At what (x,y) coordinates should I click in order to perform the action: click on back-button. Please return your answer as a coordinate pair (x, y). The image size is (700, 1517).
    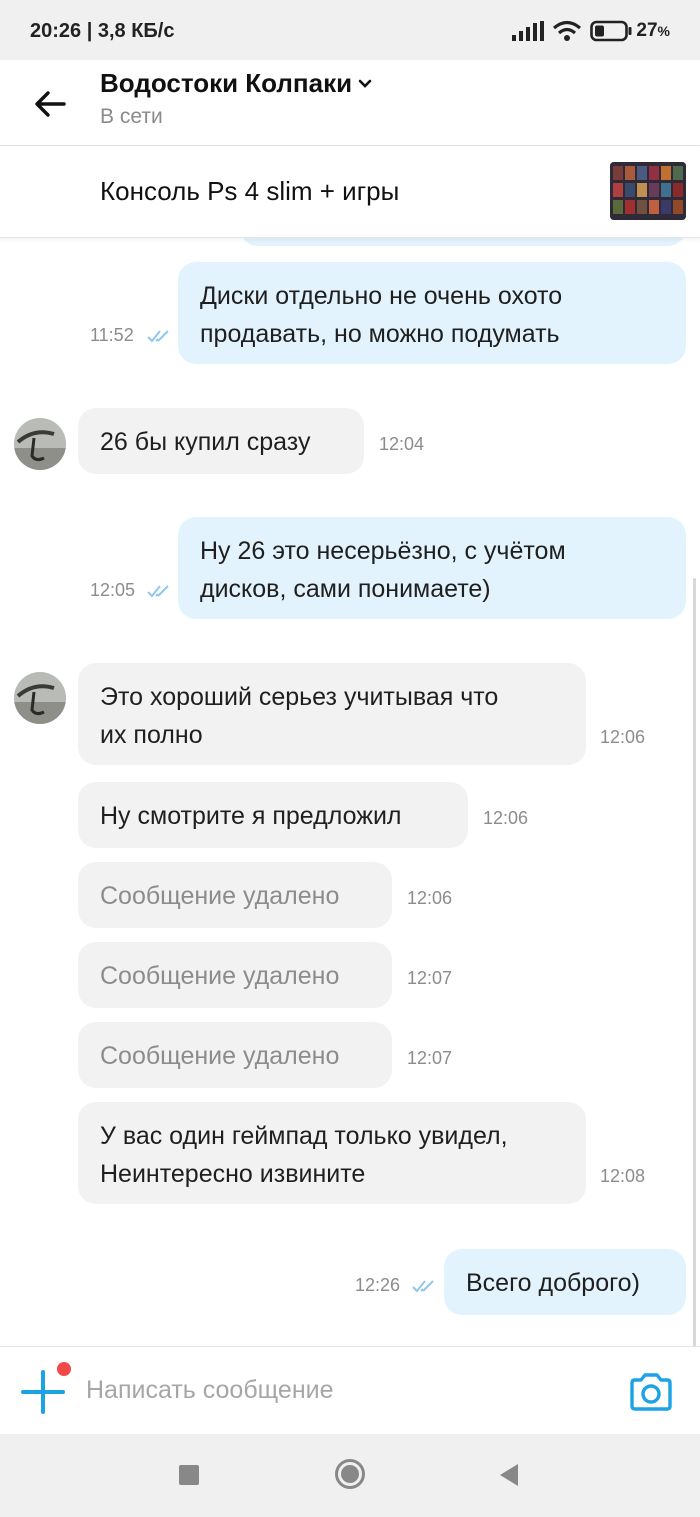
    Looking at the image, I should click on (50, 104).